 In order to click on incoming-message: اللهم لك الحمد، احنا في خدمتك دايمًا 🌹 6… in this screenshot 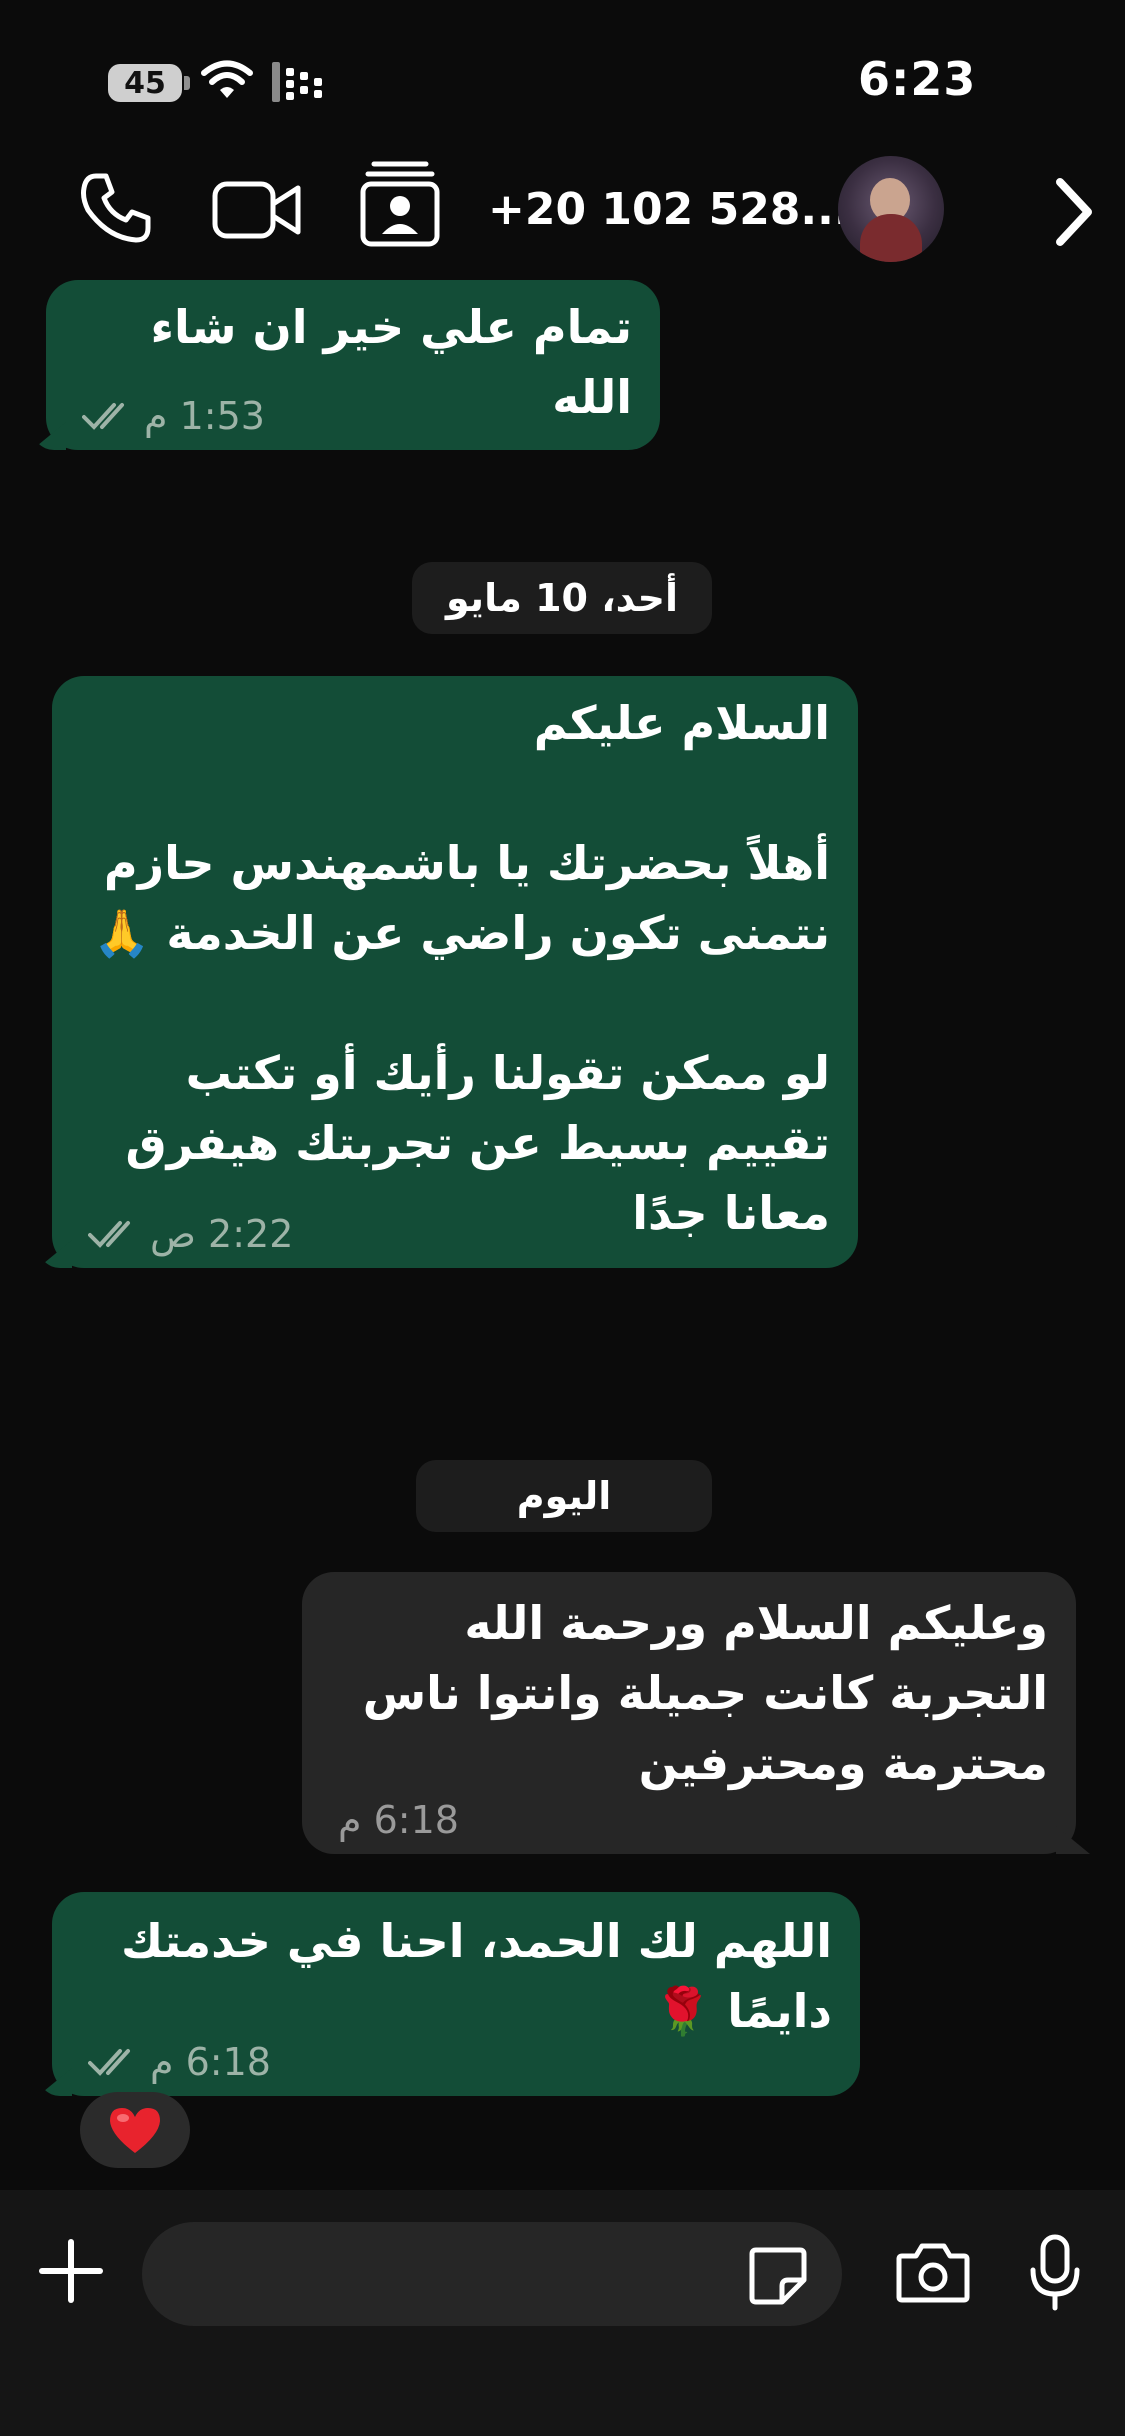, I will do `click(456, 1994)`.